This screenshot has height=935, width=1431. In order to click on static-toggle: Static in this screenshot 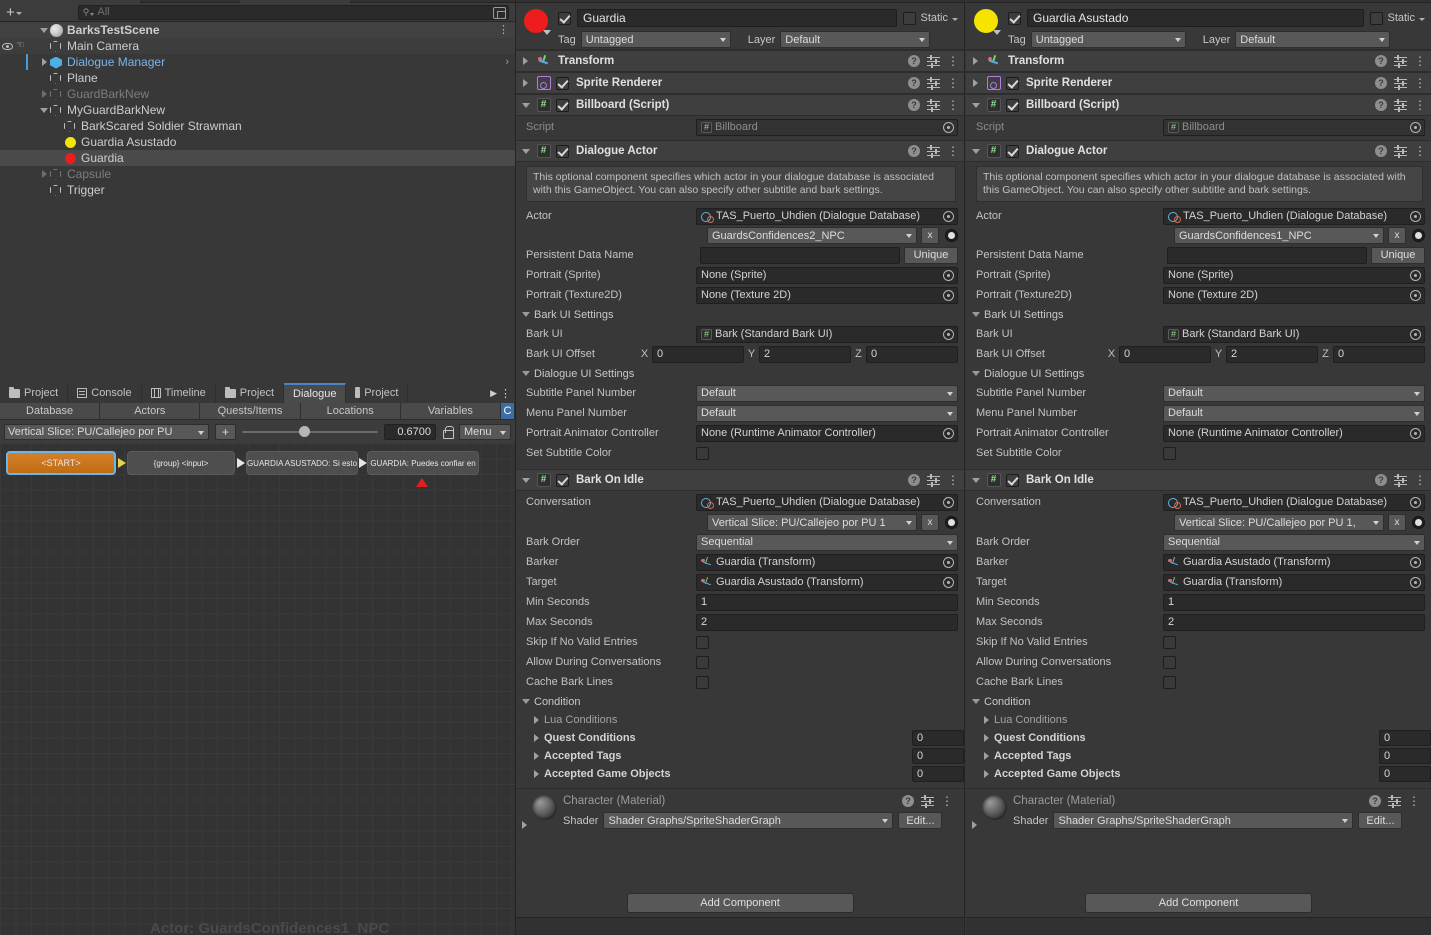, I will do `click(930, 18)`.